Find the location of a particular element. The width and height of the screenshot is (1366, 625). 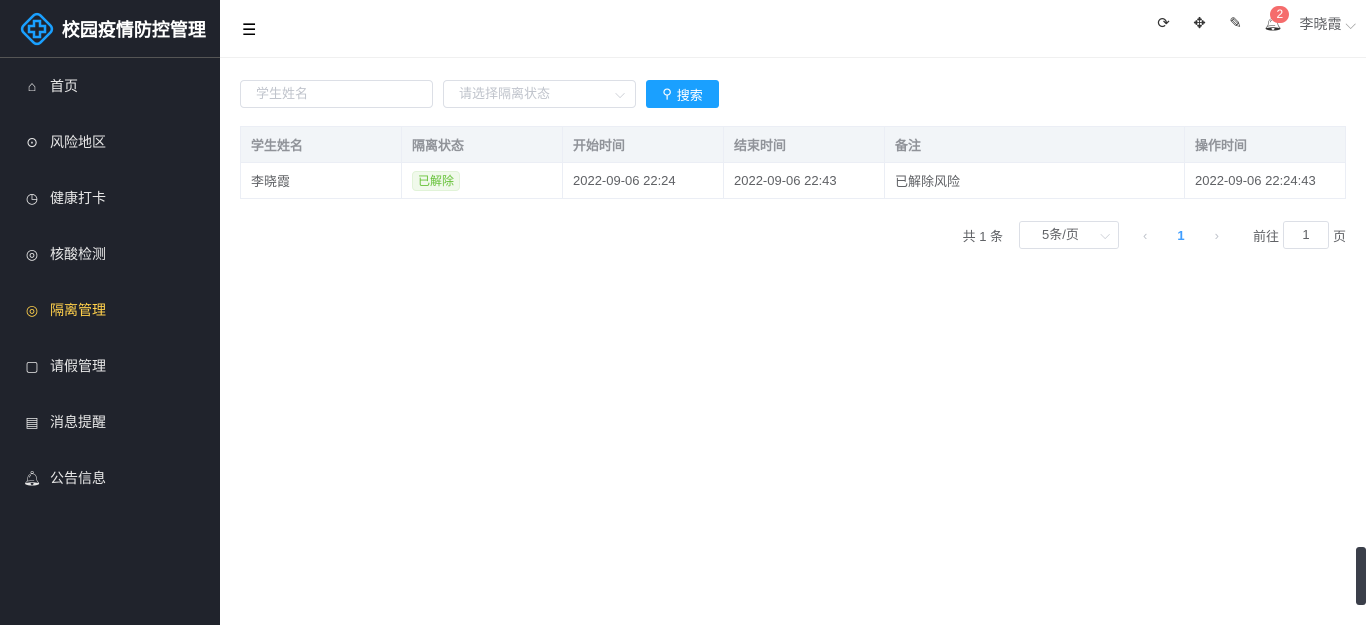

column-header: 操作时间 is located at coordinates (1265, 144).